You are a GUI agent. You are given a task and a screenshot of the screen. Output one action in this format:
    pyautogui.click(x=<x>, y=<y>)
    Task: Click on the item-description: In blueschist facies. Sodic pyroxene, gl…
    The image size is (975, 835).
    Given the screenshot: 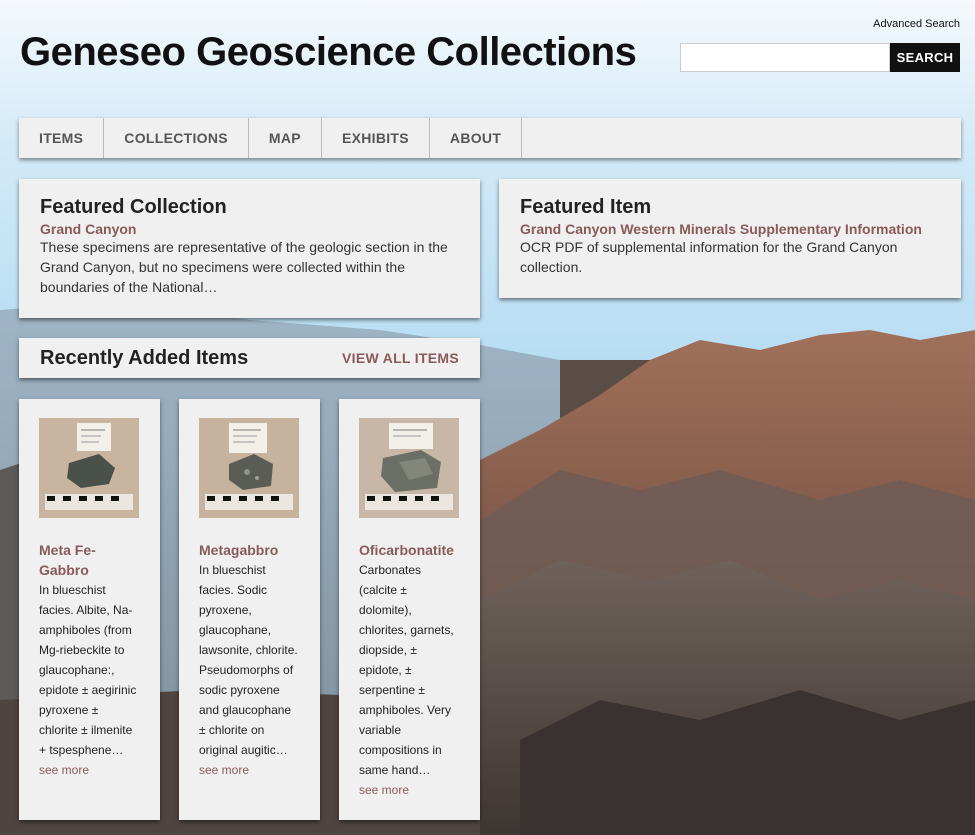 What is the action you would take?
    pyautogui.click(x=248, y=660)
    